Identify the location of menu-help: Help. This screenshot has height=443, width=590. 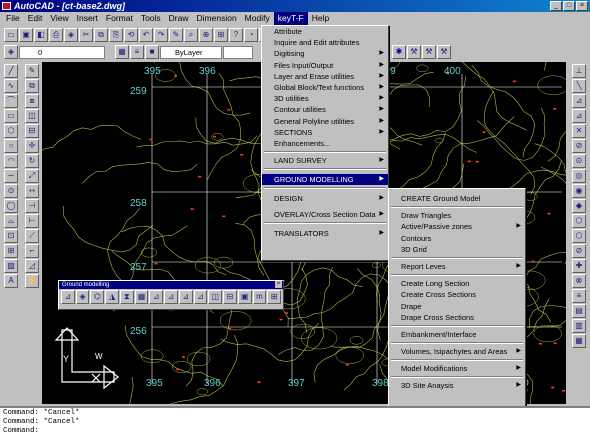
(320, 18).